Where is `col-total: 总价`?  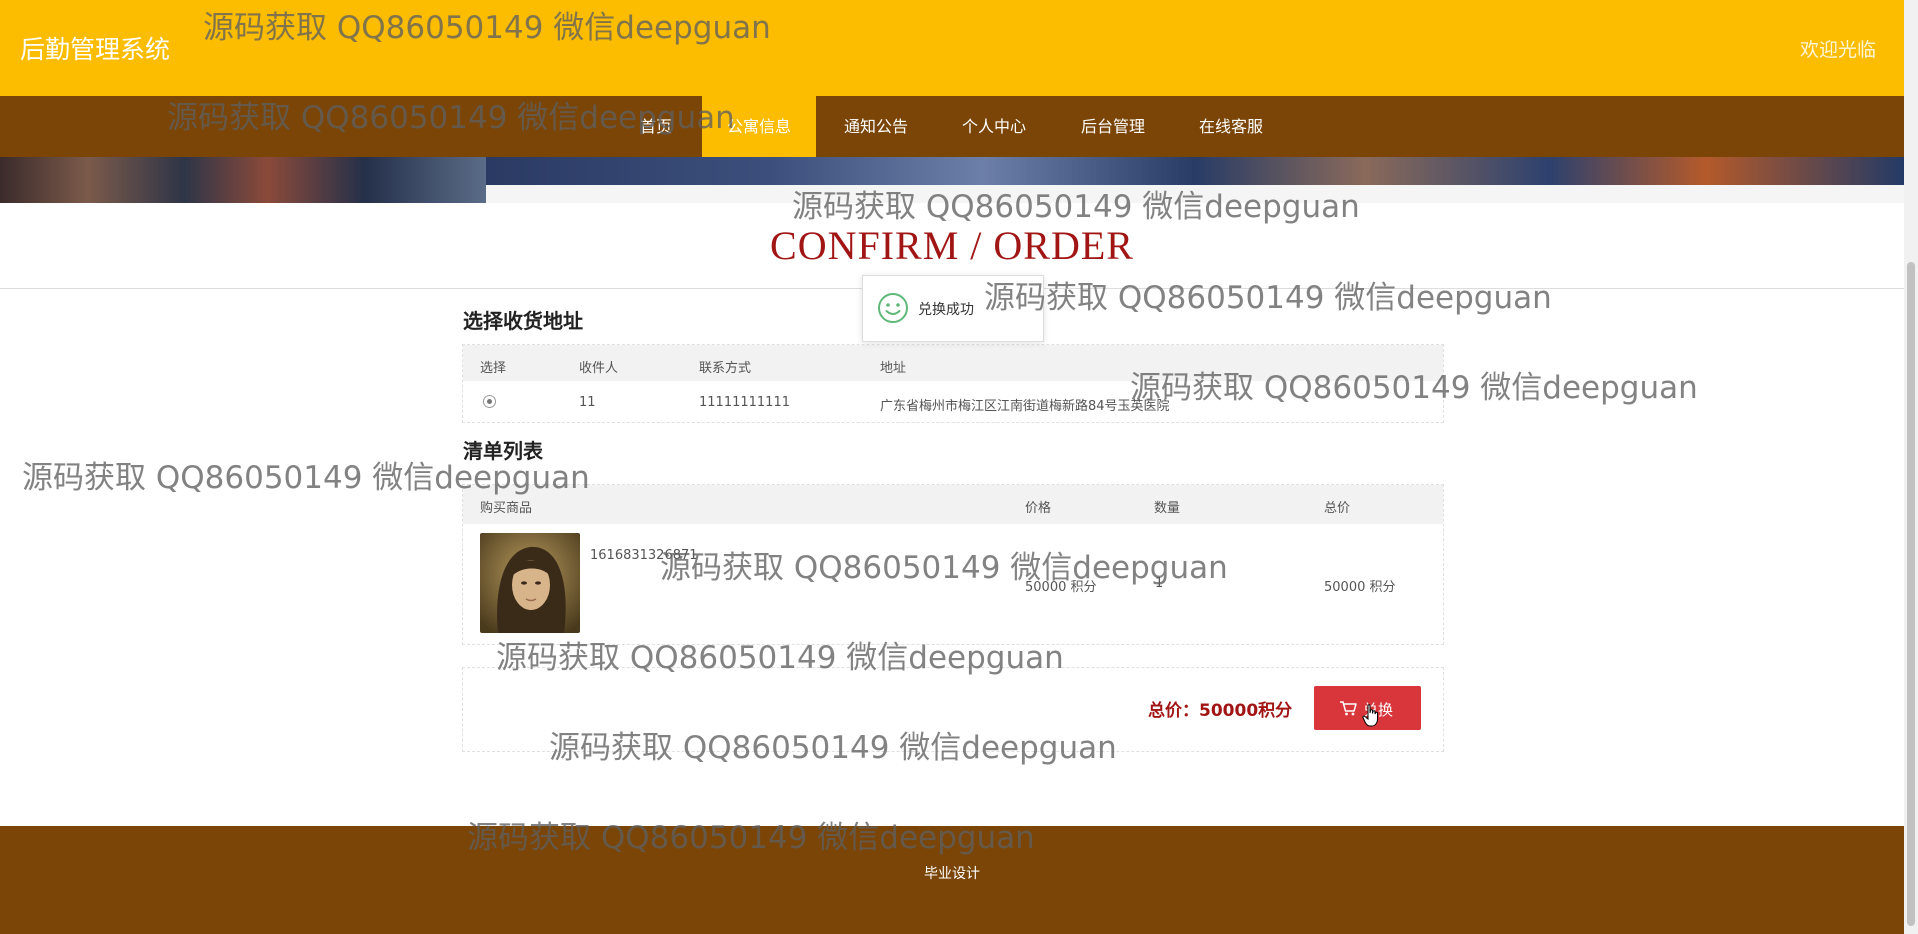 col-total: 总价 is located at coordinates (1337, 508).